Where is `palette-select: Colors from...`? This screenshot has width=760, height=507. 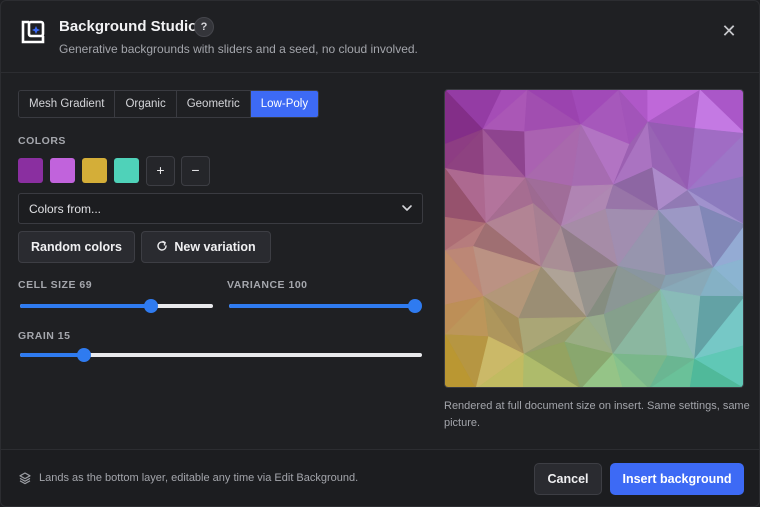
palette-select: Colors from... is located at coordinates (220, 208).